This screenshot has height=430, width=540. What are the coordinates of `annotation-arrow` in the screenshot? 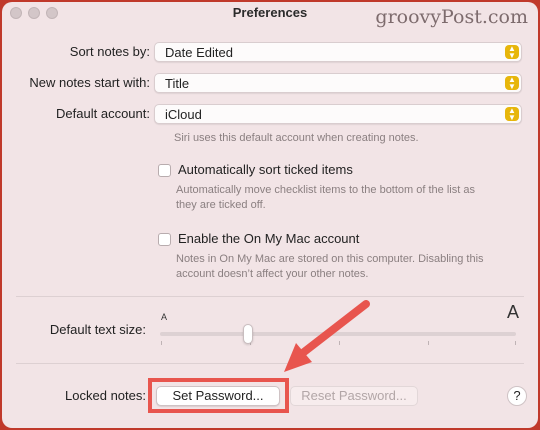 It's located at (327, 336).